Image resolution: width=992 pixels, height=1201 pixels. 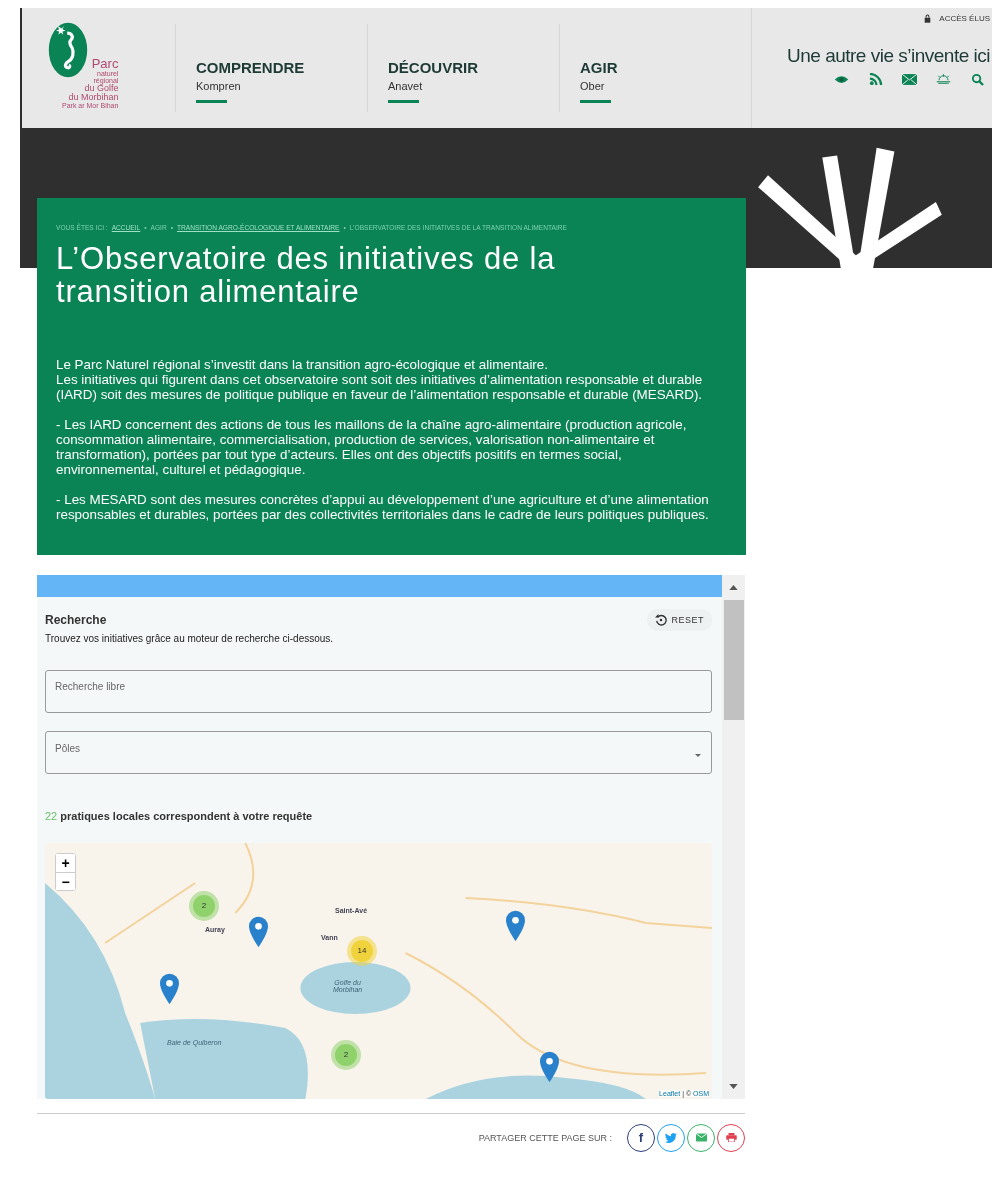 What do you see at coordinates (841, 79) in the screenshot?
I see `eye-icon` at bounding box center [841, 79].